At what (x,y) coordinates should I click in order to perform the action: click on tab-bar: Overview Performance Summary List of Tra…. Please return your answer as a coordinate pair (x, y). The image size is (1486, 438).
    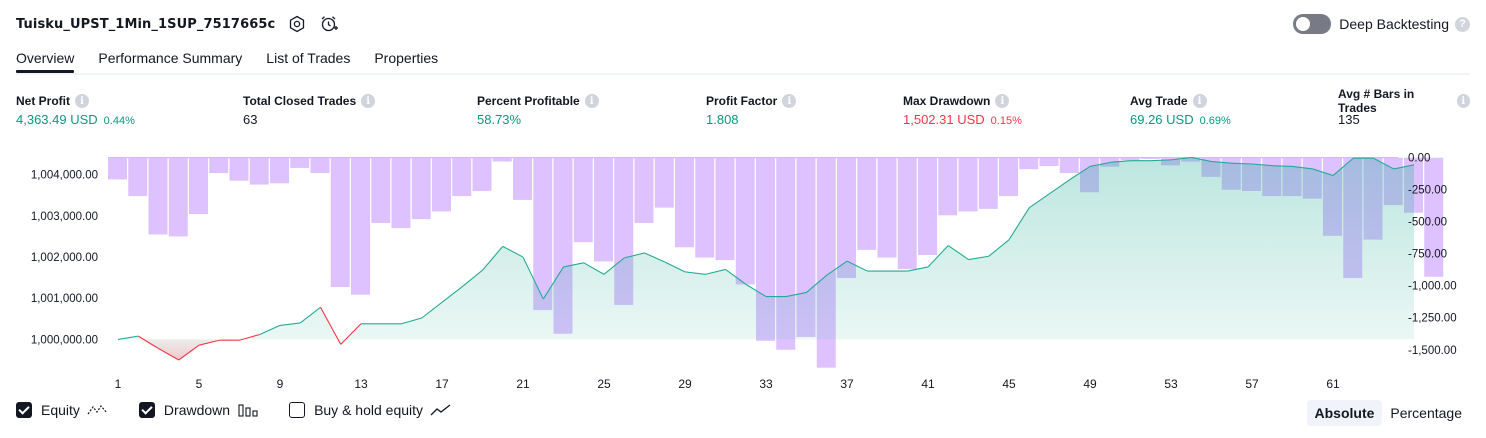
    Looking at the image, I should click on (743, 59).